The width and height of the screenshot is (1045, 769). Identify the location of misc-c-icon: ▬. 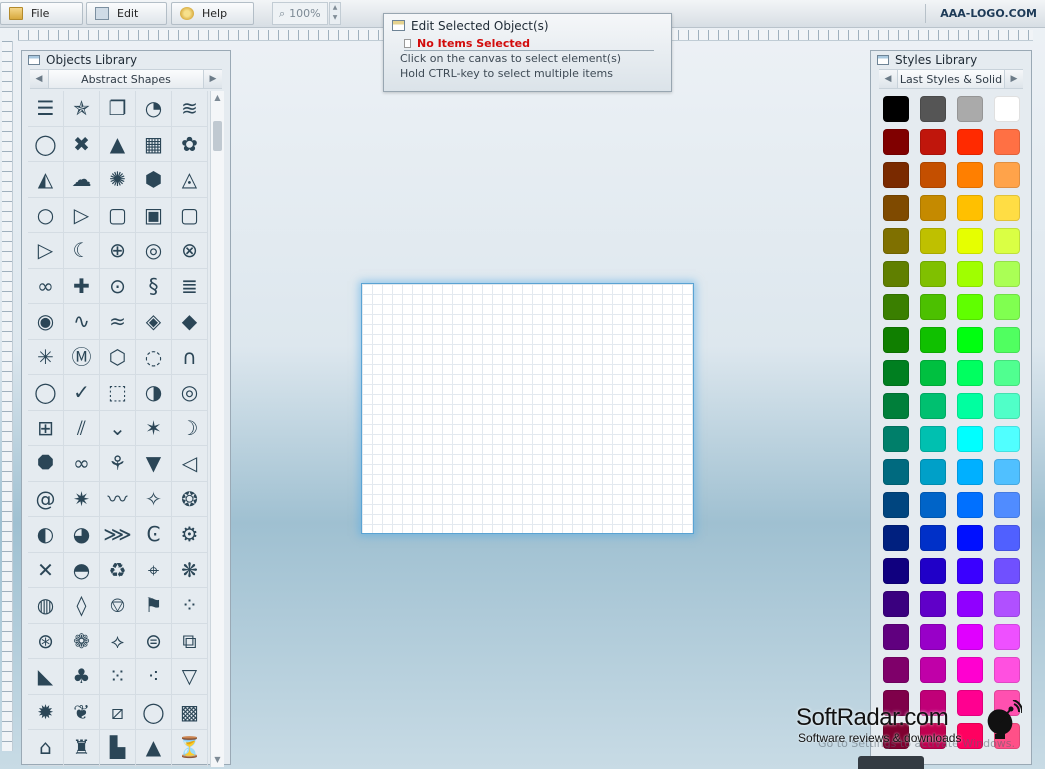
(118, 766).